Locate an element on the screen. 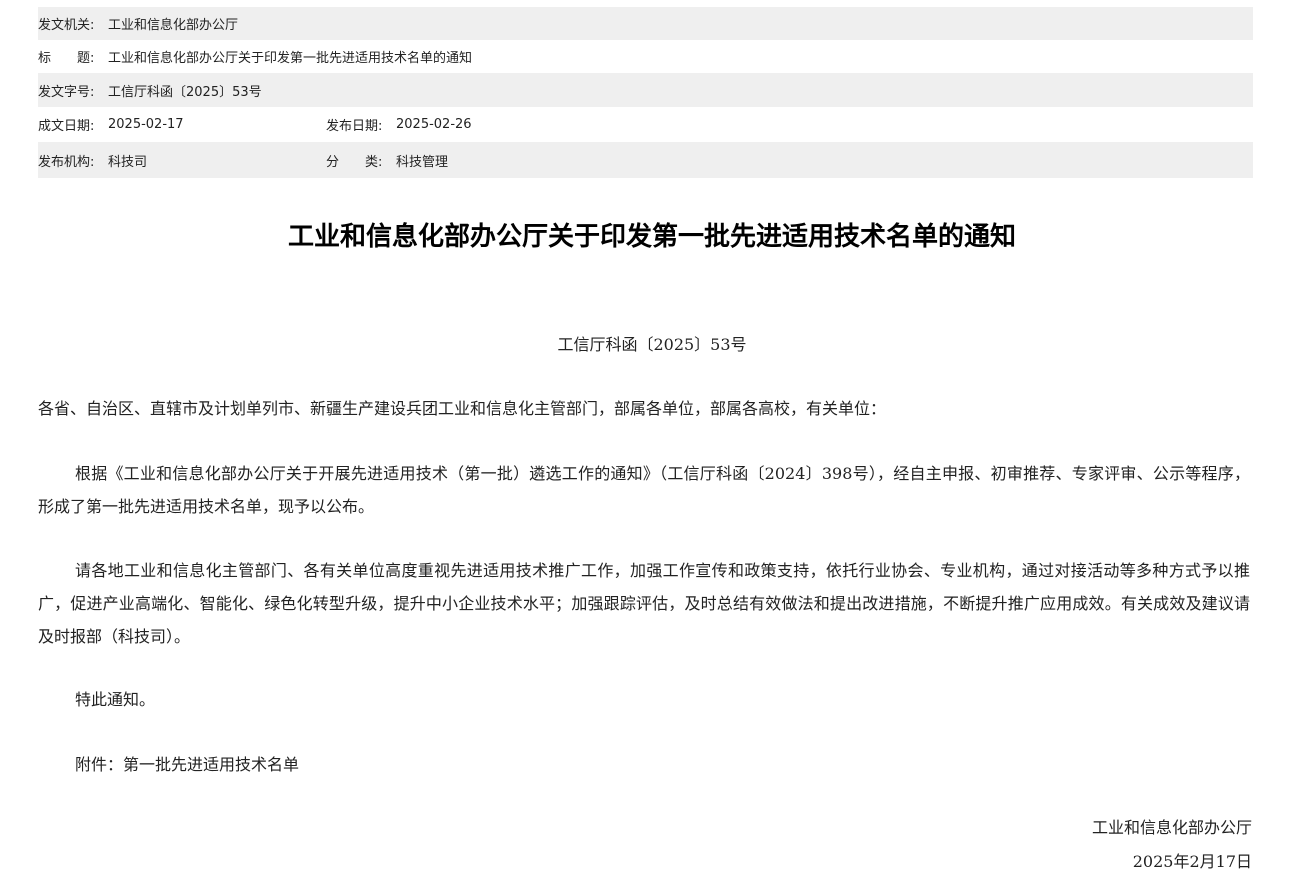 The width and height of the screenshot is (1304, 880). publisher-cell: 发布机构: 科技司 is located at coordinates (182, 160).